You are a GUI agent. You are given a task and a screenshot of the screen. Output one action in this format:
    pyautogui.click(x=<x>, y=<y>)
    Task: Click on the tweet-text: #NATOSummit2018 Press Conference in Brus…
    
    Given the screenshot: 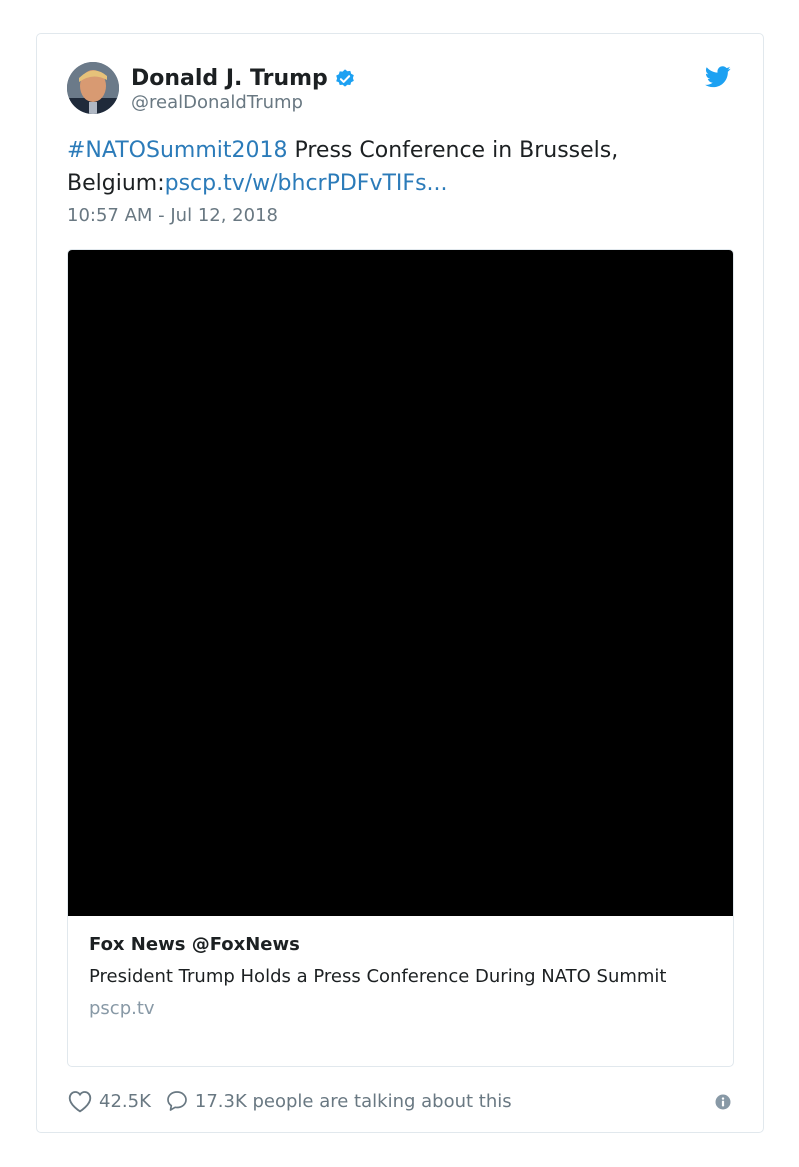 What is the action you would take?
    pyautogui.click(x=387, y=167)
    